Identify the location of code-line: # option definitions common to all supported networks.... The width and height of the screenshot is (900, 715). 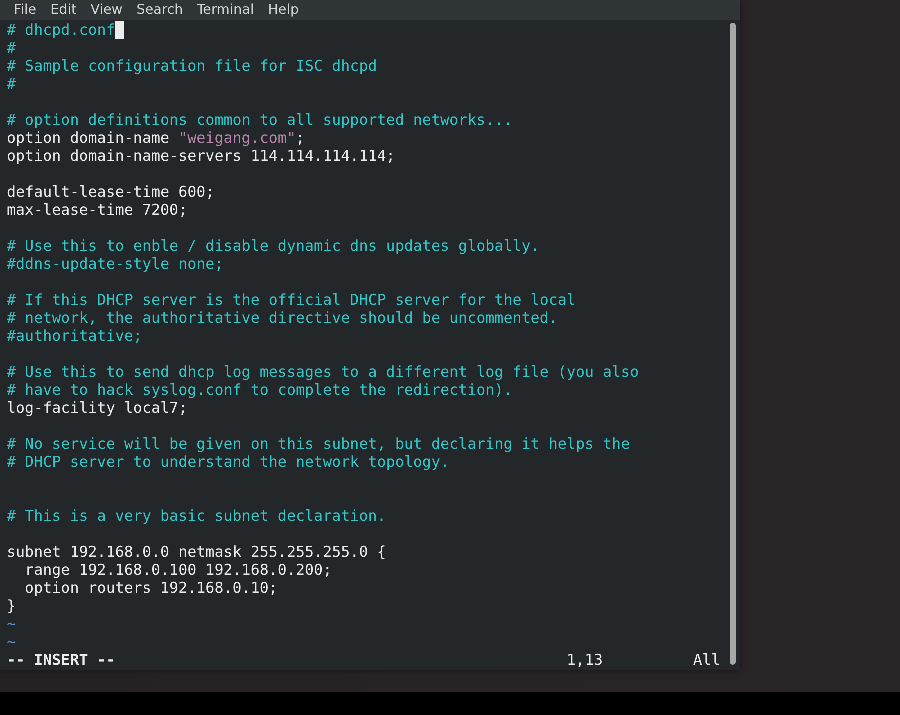
(260, 120).